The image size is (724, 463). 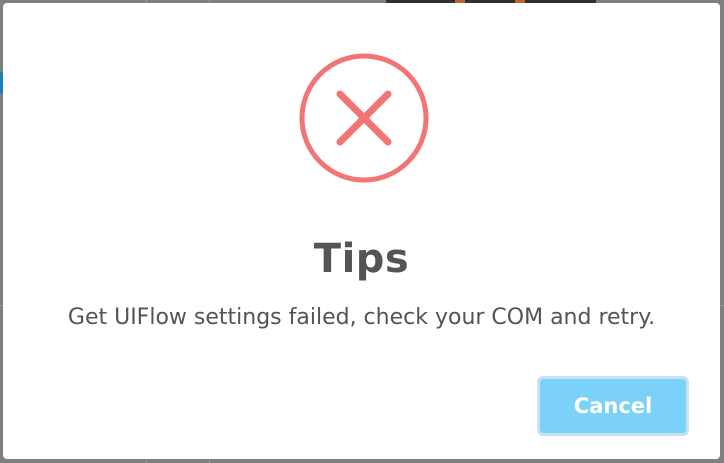 I want to click on cancel-button: Cancel, so click(x=613, y=406).